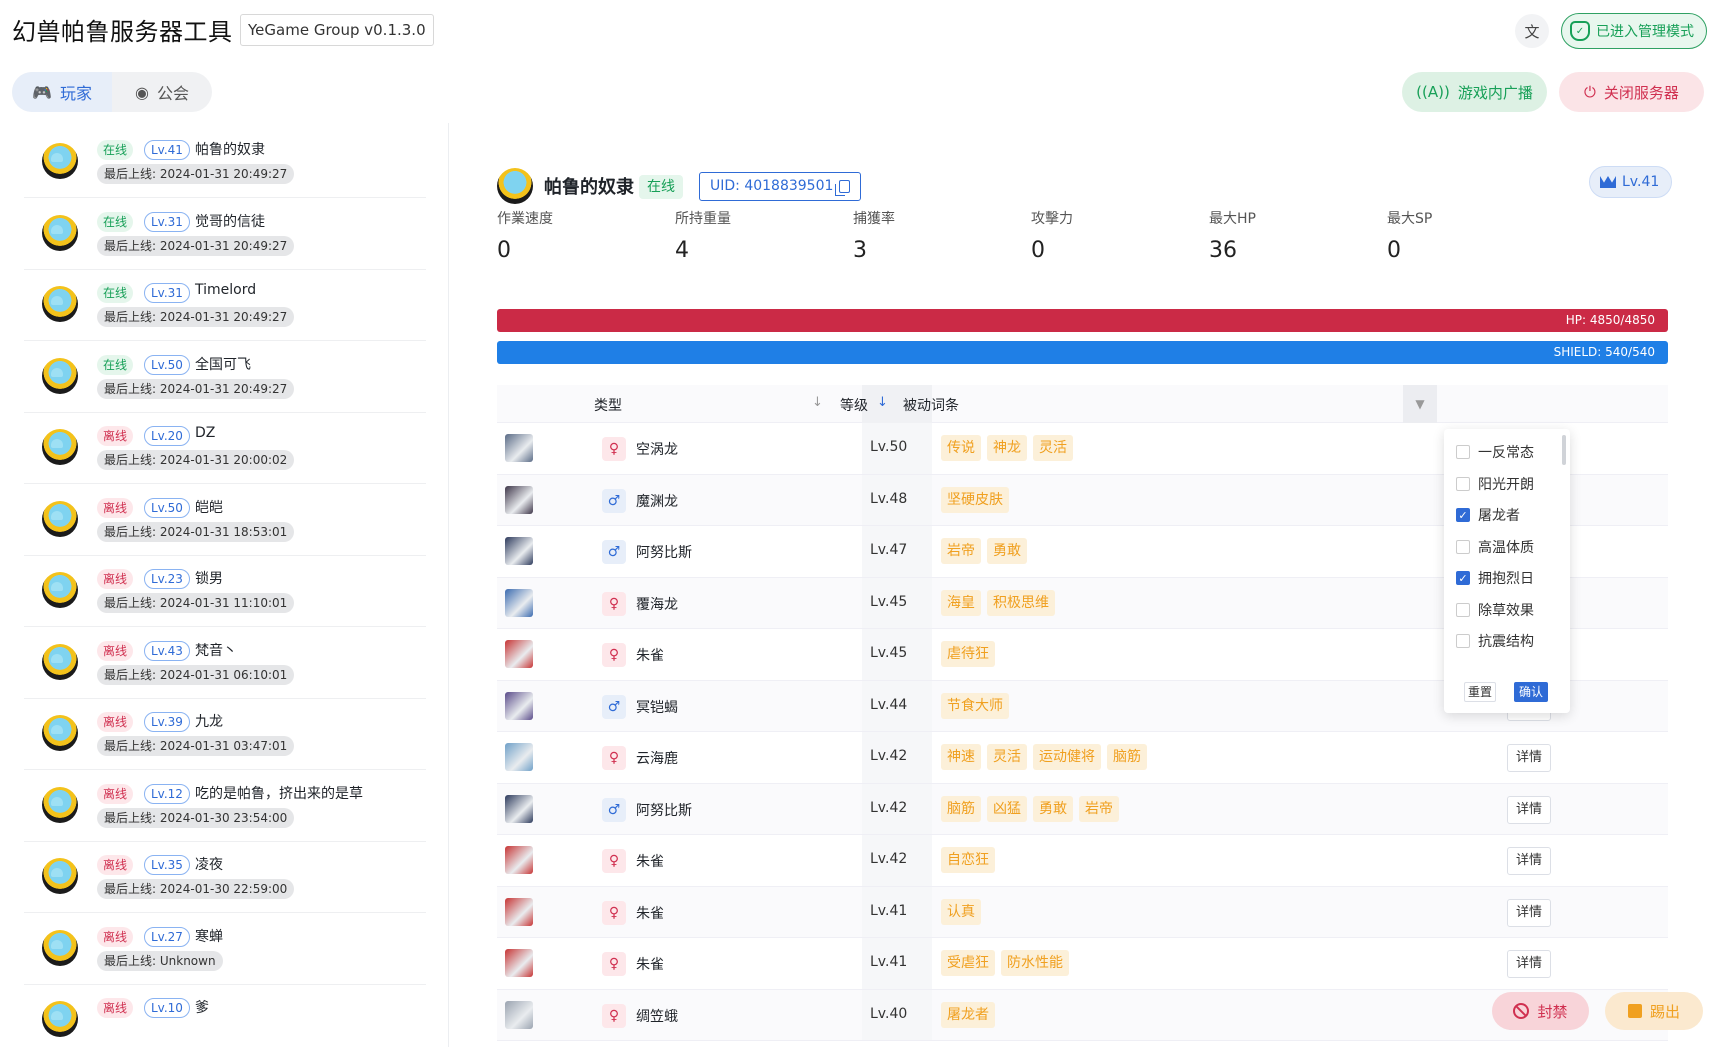 The height and width of the screenshot is (1047, 1716). Describe the element at coordinates (525, 235) in the screenshot. I see `stat-work-speed: 作業速度 0` at that location.